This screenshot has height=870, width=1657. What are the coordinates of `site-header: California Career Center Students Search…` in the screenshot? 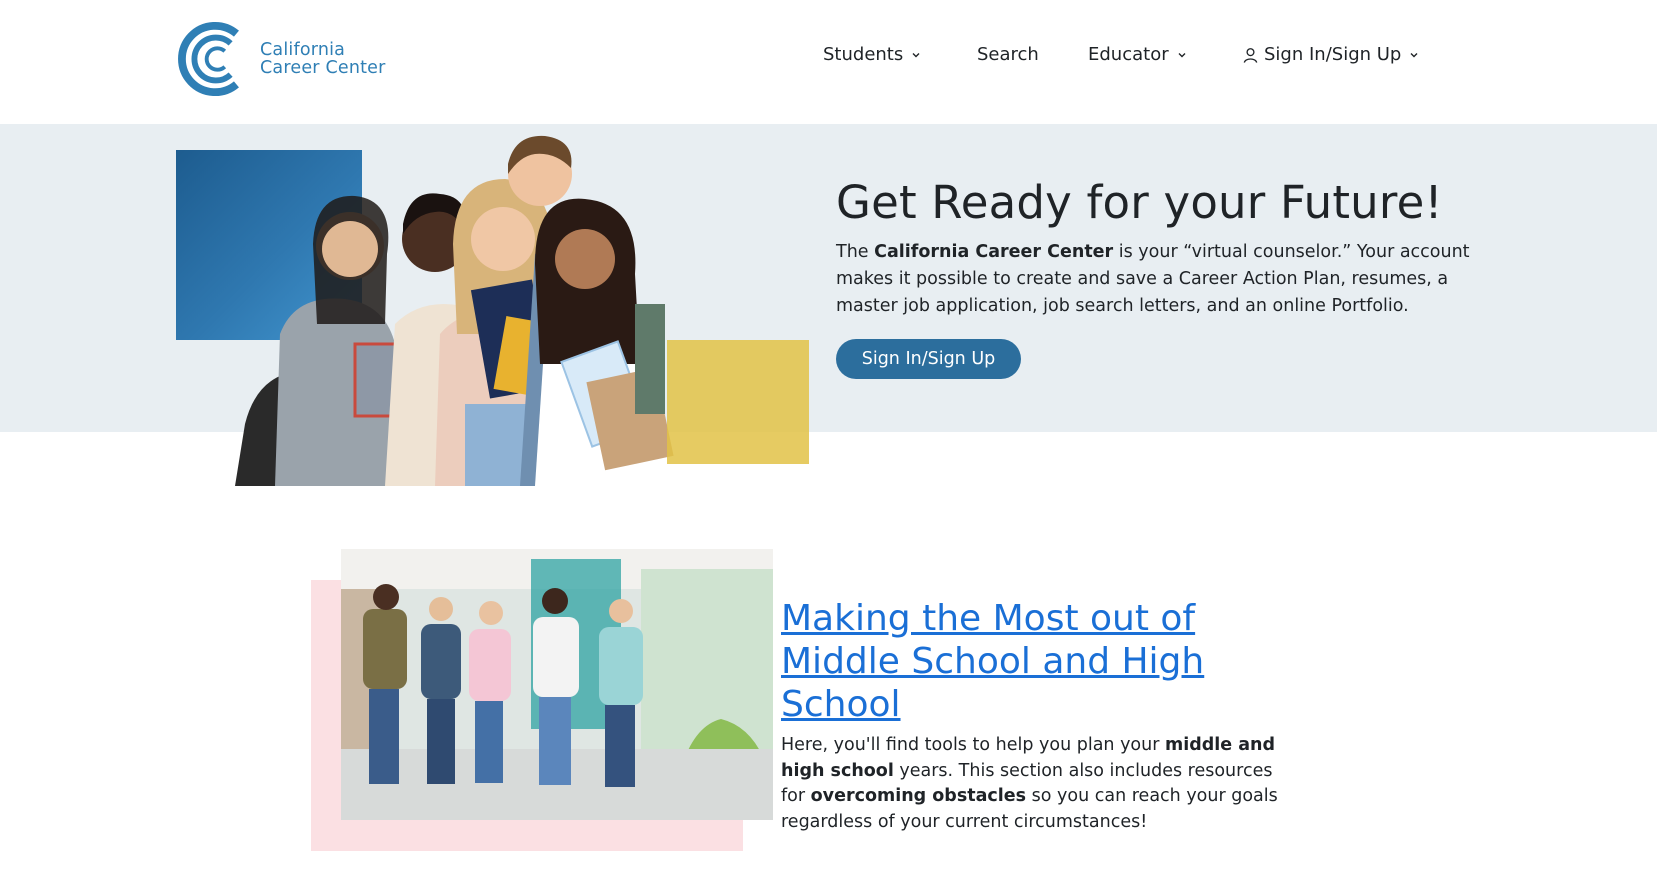 It's located at (828, 62).